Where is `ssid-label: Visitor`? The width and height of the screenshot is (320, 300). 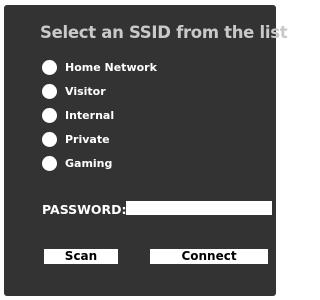
ssid-label: Visitor is located at coordinates (85, 91).